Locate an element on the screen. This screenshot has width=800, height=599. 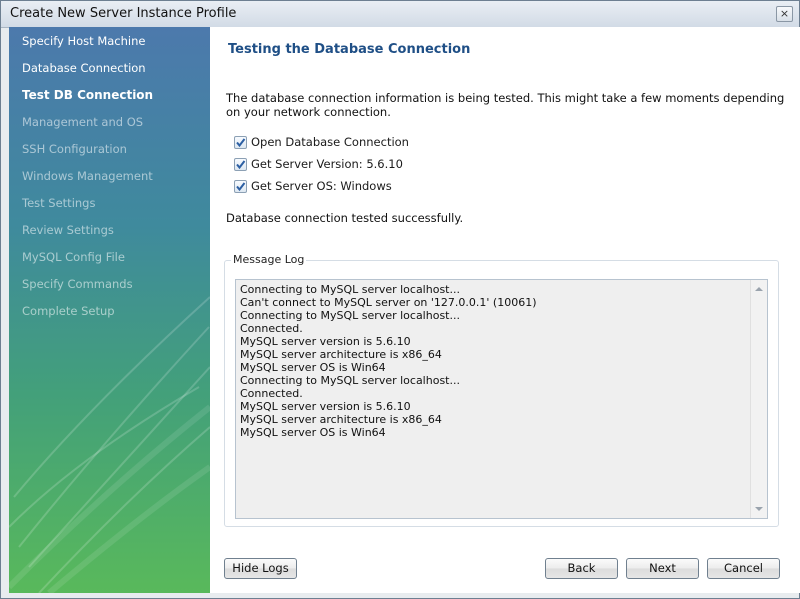
cancel-button: Cancel is located at coordinates (743, 568).